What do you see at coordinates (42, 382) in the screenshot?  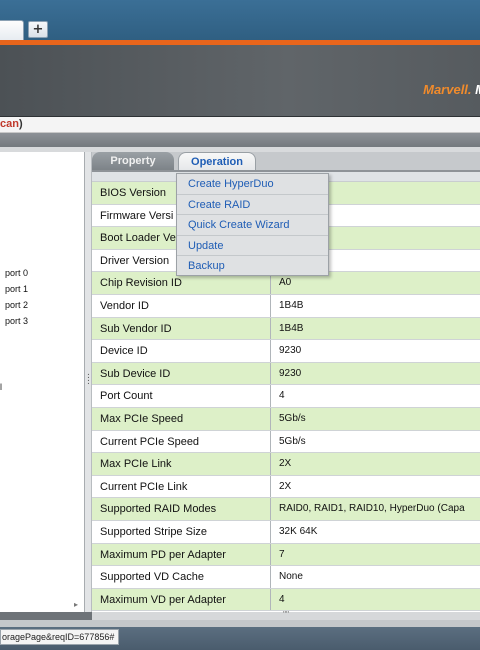 I see `device-tree-panel: port 0 port 1 port 2 port 3 l ▸` at bounding box center [42, 382].